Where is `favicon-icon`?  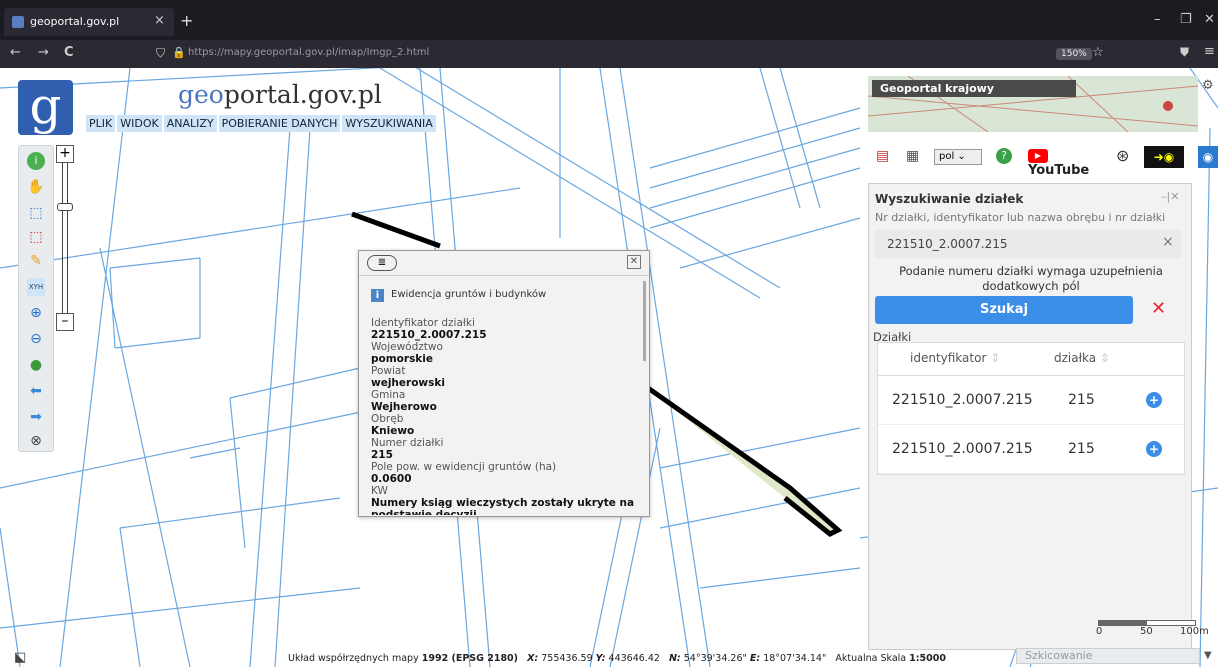
favicon-icon is located at coordinates (18, 22).